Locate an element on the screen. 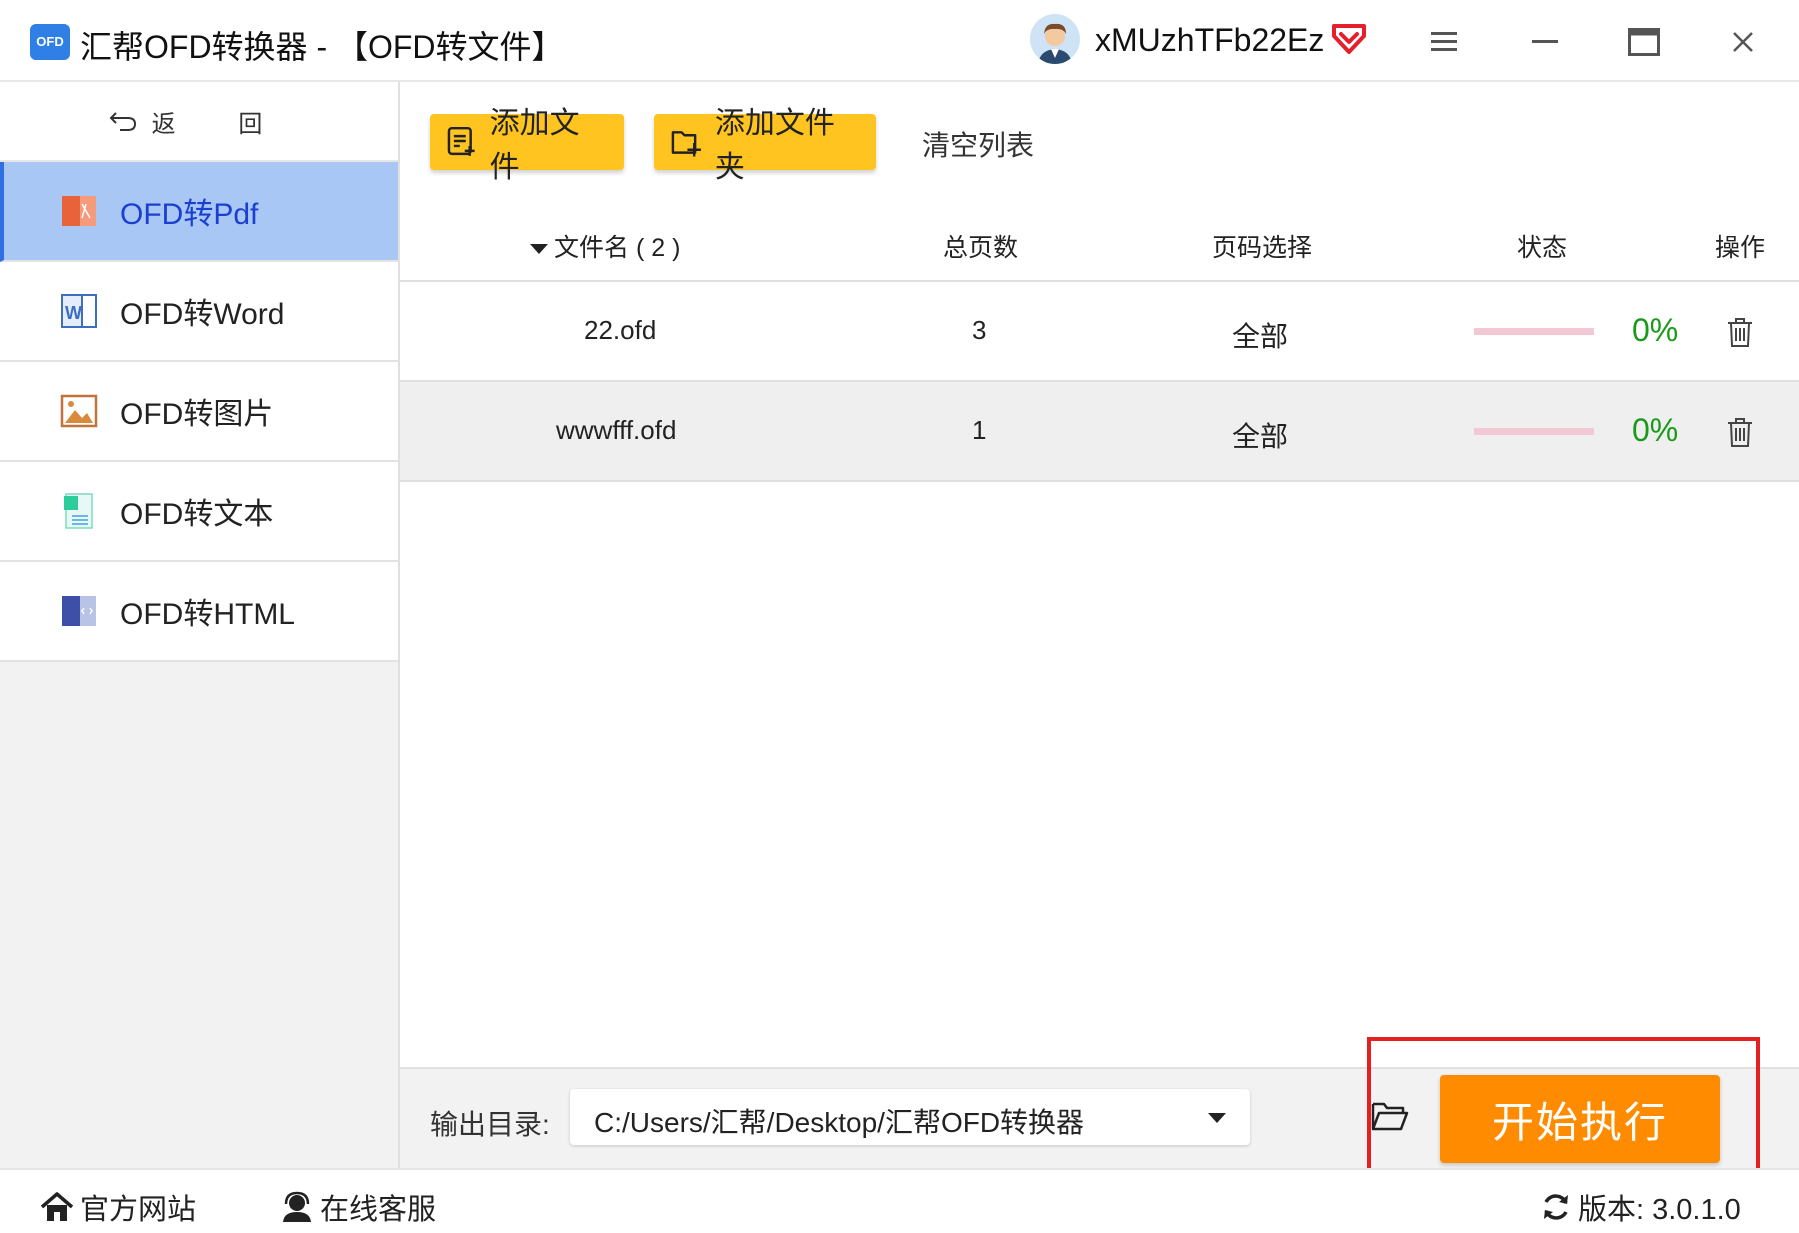  maximize-icon is located at coordinates (1644, 42).